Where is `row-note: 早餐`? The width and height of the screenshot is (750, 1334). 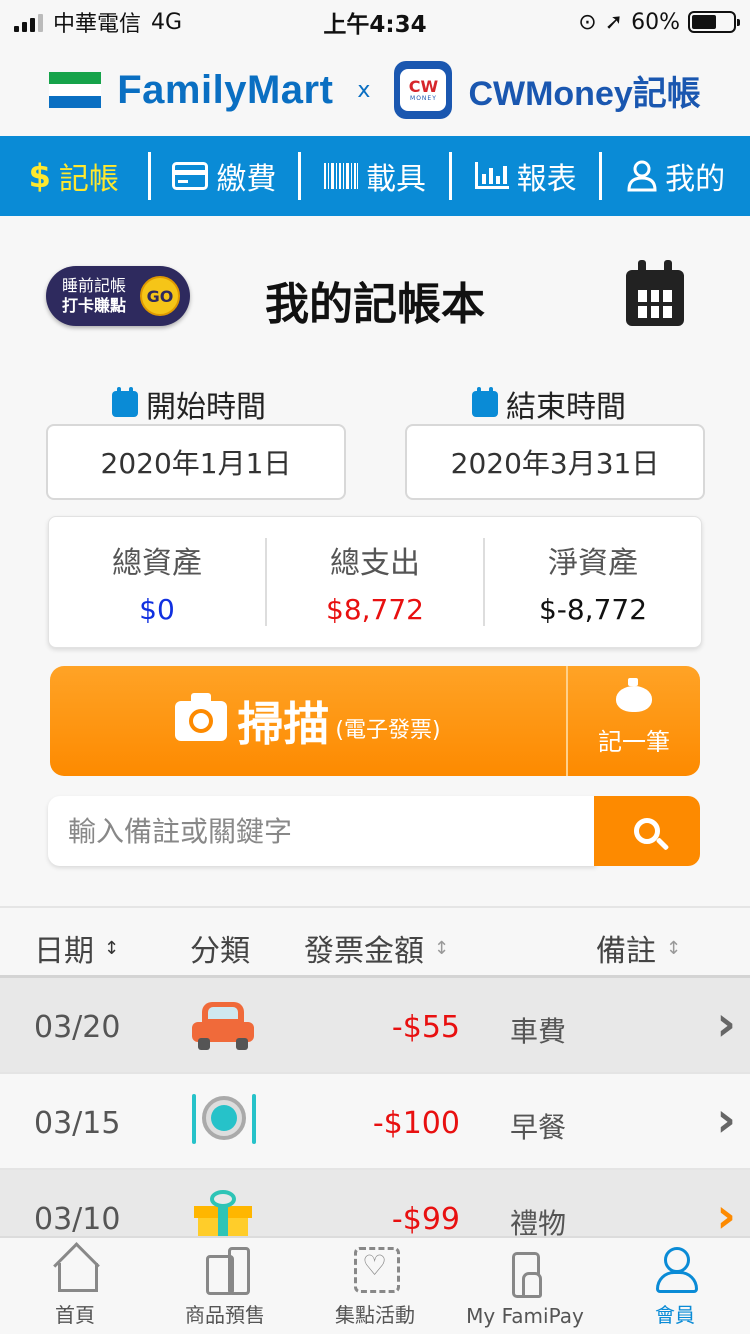 row-note: 早餐 is located at coordinates (538, 1127).